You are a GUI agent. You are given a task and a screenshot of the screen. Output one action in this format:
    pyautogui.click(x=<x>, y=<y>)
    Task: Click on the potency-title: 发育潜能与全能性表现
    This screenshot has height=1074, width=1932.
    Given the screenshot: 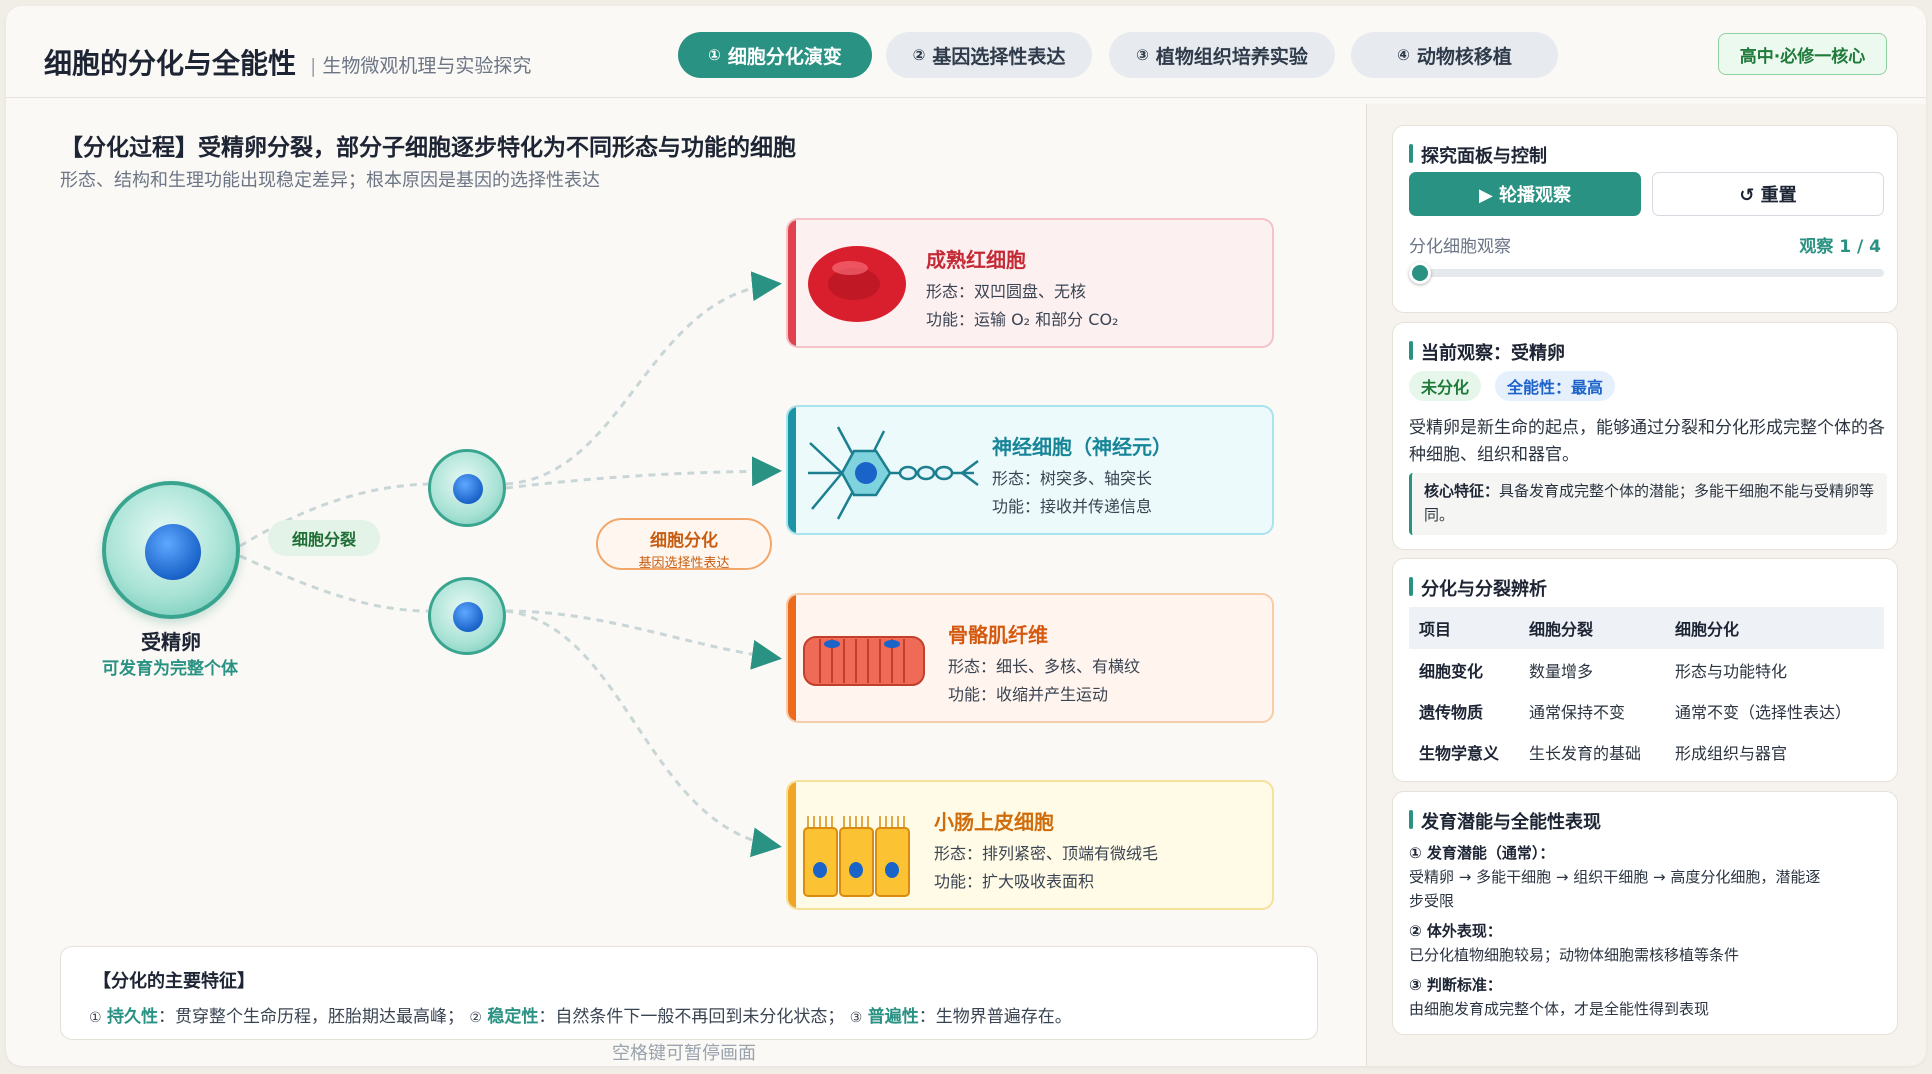 What is the action you would take?
    pyautogui.click(x=1505, y=821)
    